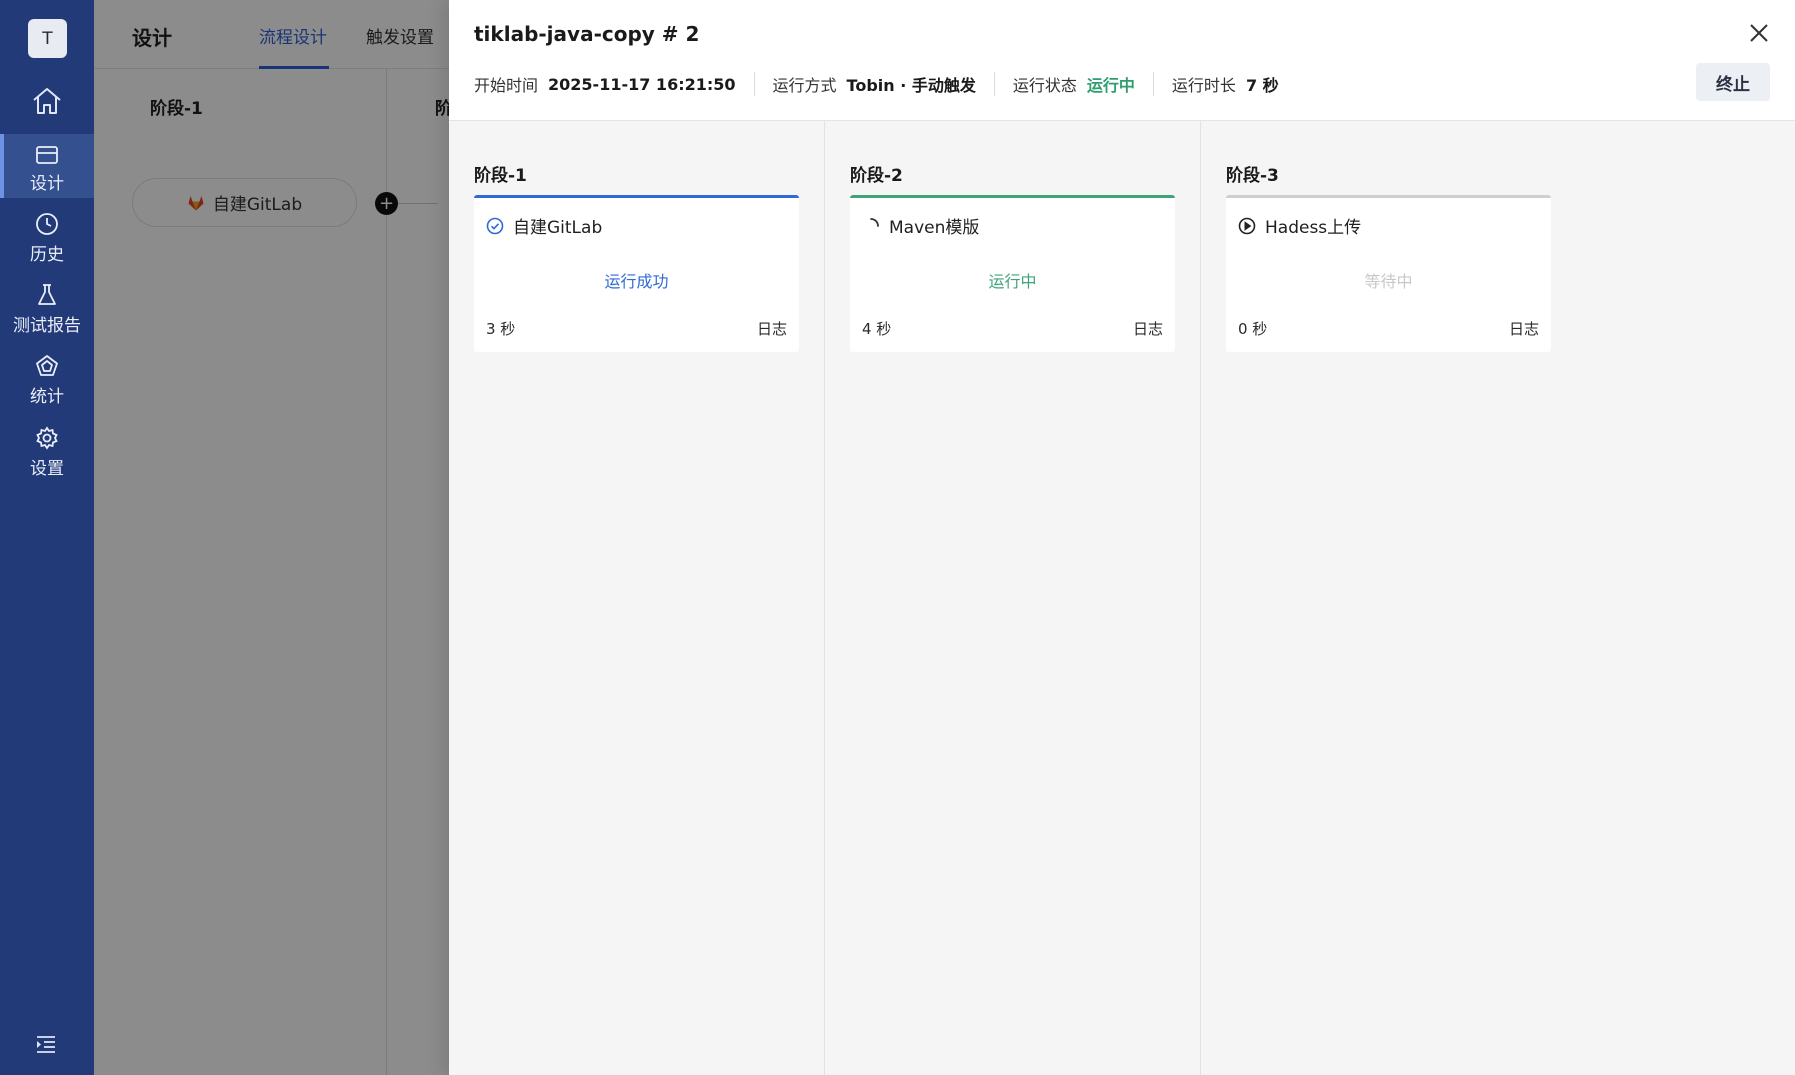 Image resolution: width=1795 pixels, height=1075 pixels. What do you see at coordinates (47, 294) in the screenshot?
I see `flask-icon` at bounding box center [47, 294].